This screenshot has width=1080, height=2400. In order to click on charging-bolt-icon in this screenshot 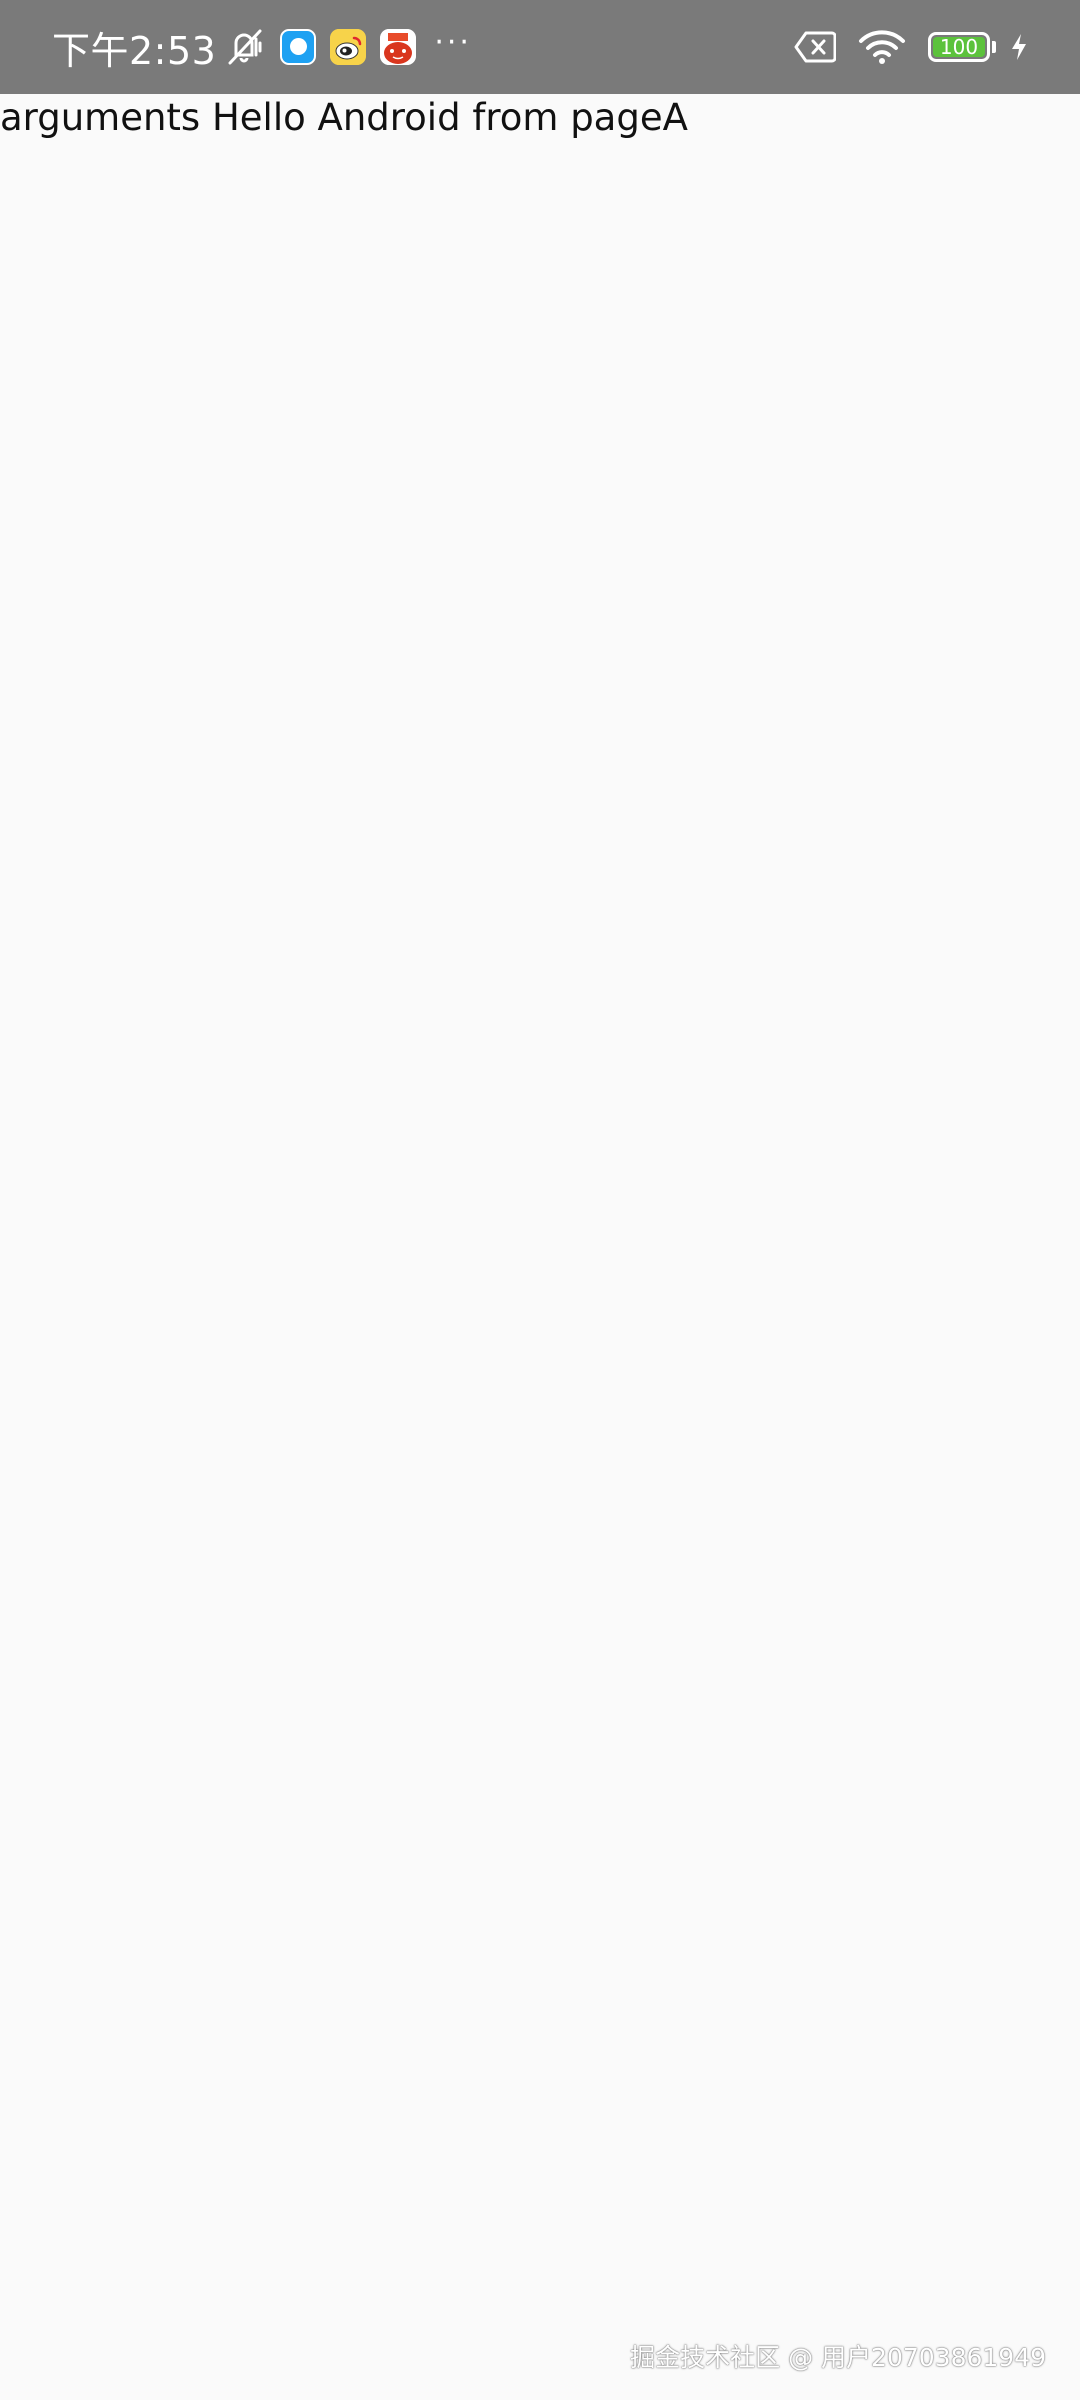, I will do `click(1019, 47)`.